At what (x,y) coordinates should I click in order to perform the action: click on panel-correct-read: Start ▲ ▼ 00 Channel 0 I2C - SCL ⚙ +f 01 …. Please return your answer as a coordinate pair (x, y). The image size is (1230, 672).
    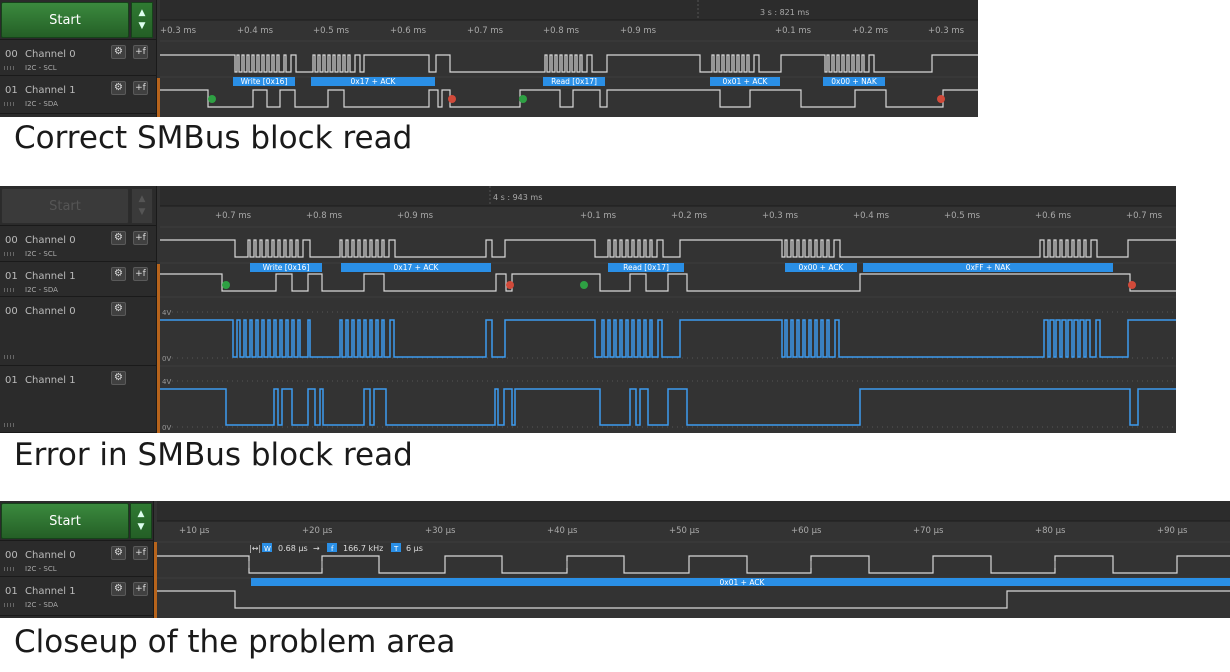
    Looking at the image, I should click on (489, 58).